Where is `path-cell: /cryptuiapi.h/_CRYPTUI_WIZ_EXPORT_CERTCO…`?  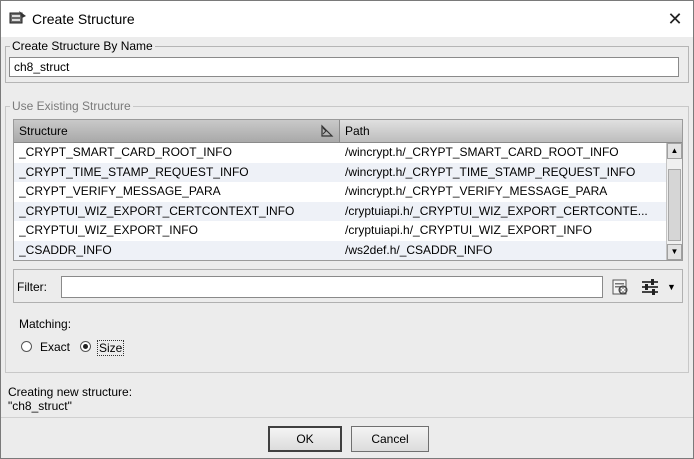
path-cell: /cryptuiapi.h/_CRYPTUI_WIZ_EXPORT_CERTCO… is located at coordinates (496, 210).